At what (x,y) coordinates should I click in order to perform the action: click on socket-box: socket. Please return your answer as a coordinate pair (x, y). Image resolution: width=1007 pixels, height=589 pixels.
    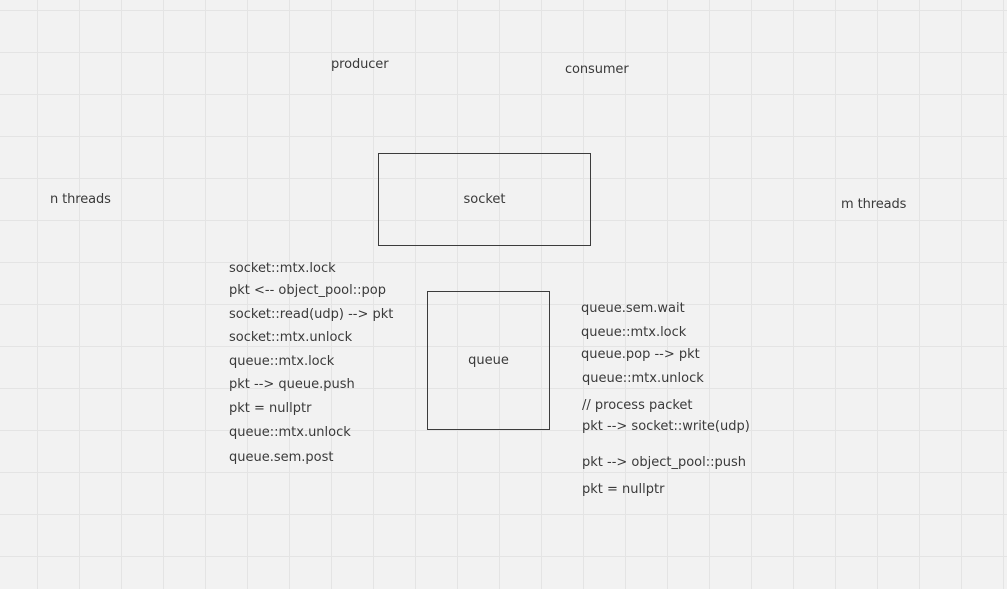
    Looking at the image, I should click on (484, 199).